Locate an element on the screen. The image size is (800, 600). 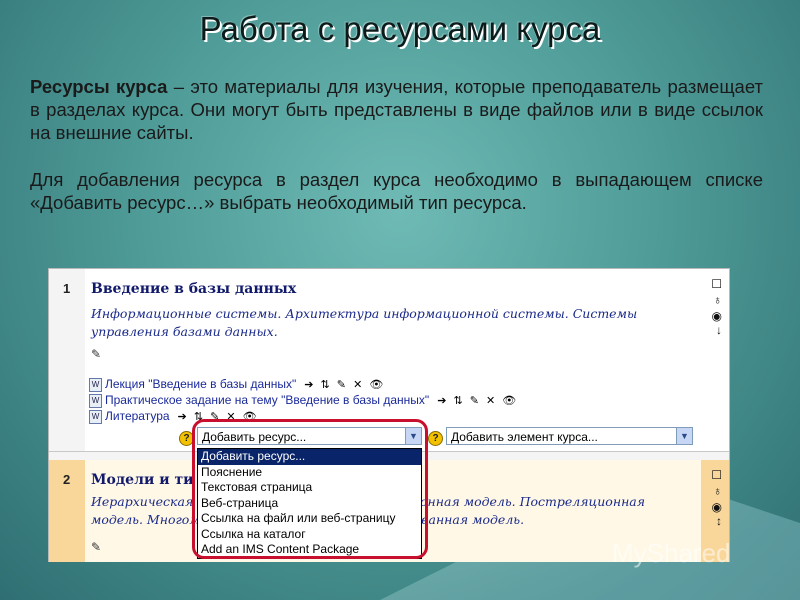
section-controls: ☐ ♁ ◉ ↓ is located at coordinates (715, 360).